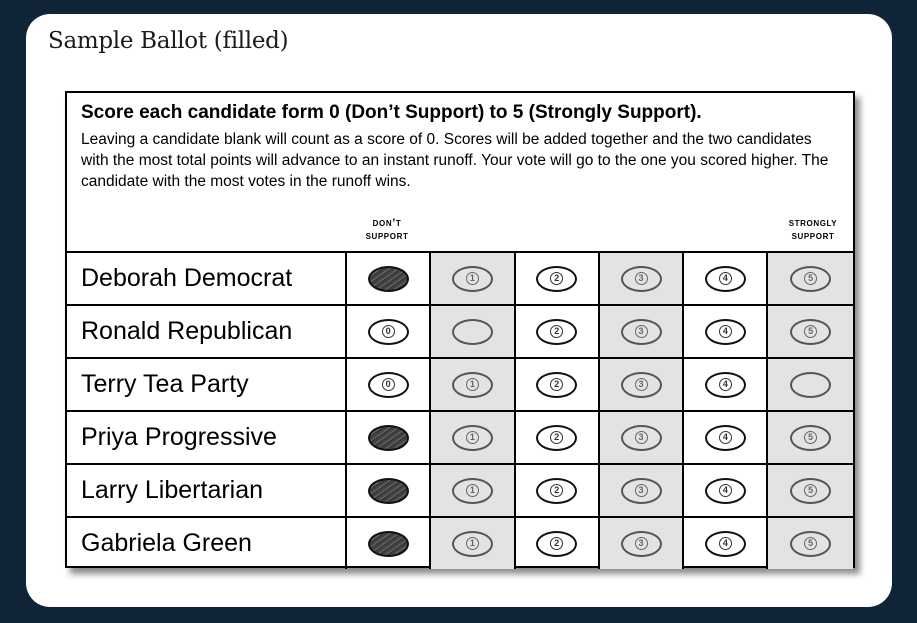 The width and height of the screenshot is (917, 623). What do you see at coordinates (387, 236) in the screenshot?
I see `dont-support-line2: Support` at bounding box center [387, 236].